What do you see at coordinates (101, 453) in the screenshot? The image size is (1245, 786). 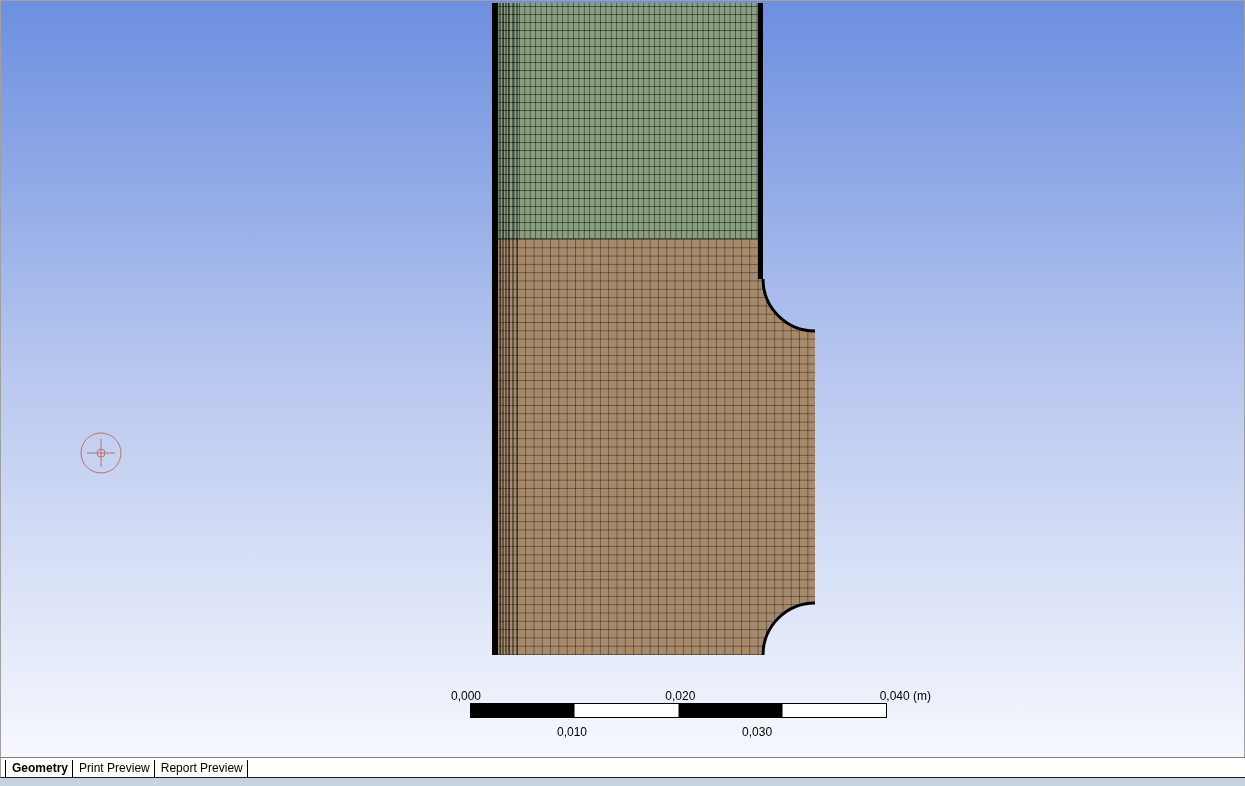 I see `coordinate-triad-icon` at bounding box center [101, 453].